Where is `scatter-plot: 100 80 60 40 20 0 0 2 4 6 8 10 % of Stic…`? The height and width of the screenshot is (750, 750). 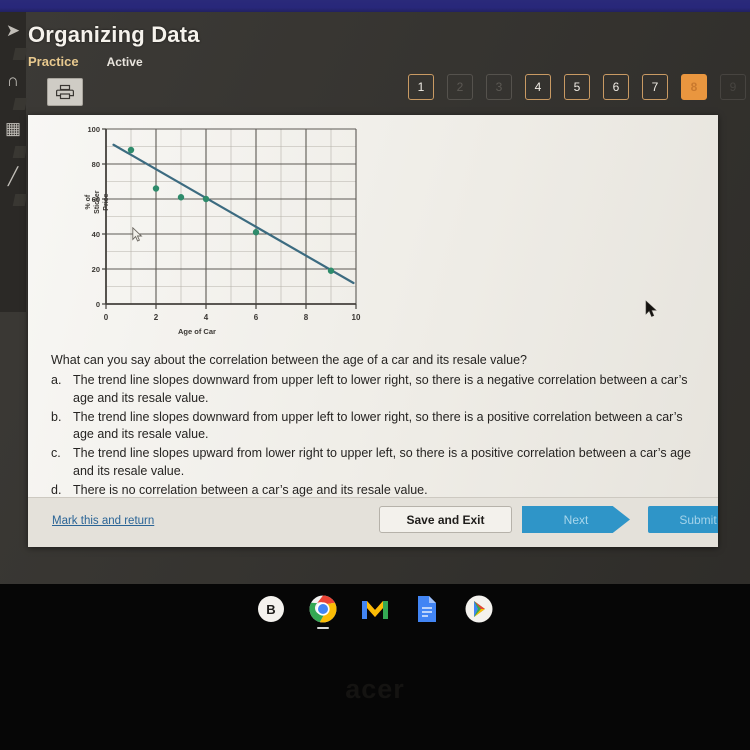 scatter-plot: 100 80 60 40 20 0 0 2 4 6 8 10 % of Stic… is located at coordinates (223, 233).